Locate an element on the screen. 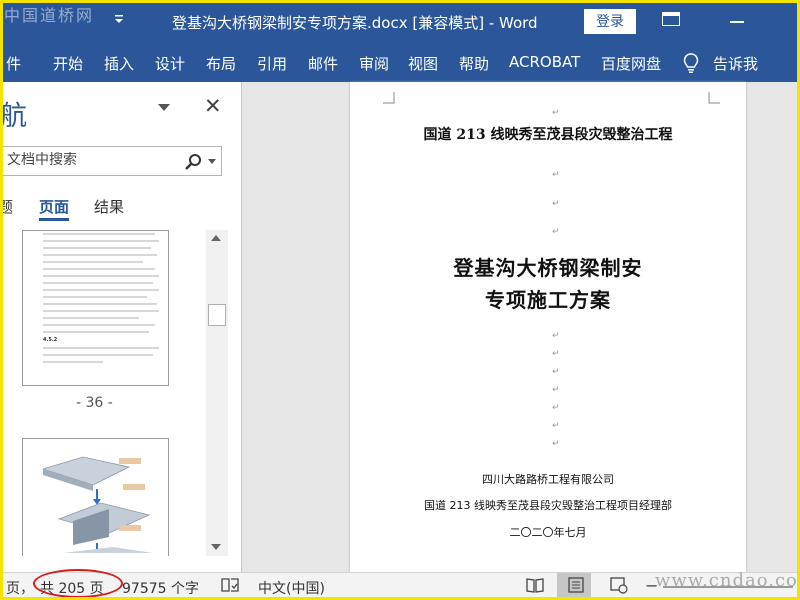  document-date: 二〇二〇年七月 is located at coordinates (548, 532).